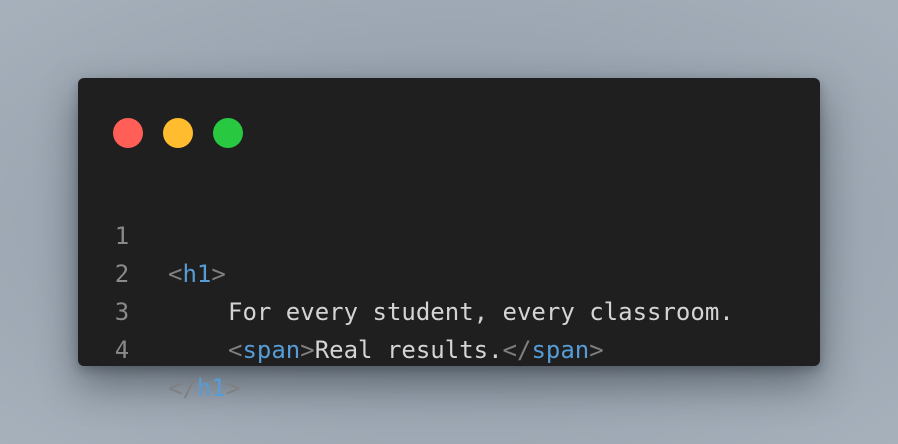 The width and height of the screenshot is (898, 444). What do you see at coordinates (235, 350) in the screenshot?
I see `tag-open-bracket: <` at bounding box center [235, 350].